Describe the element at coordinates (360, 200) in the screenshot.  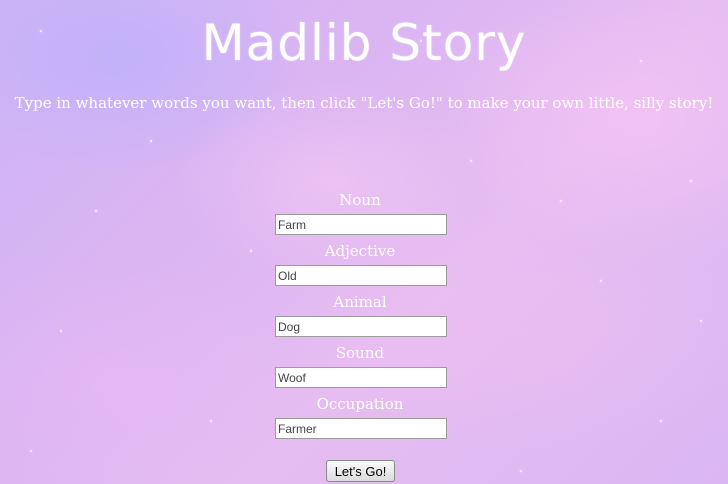
I see `noun-label: Noun` at that location.